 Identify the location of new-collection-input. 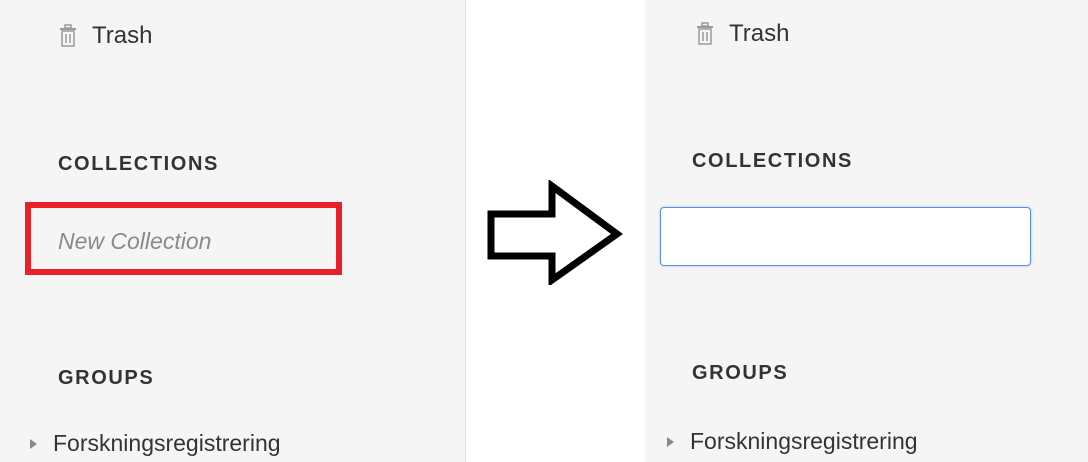
(845, 236).